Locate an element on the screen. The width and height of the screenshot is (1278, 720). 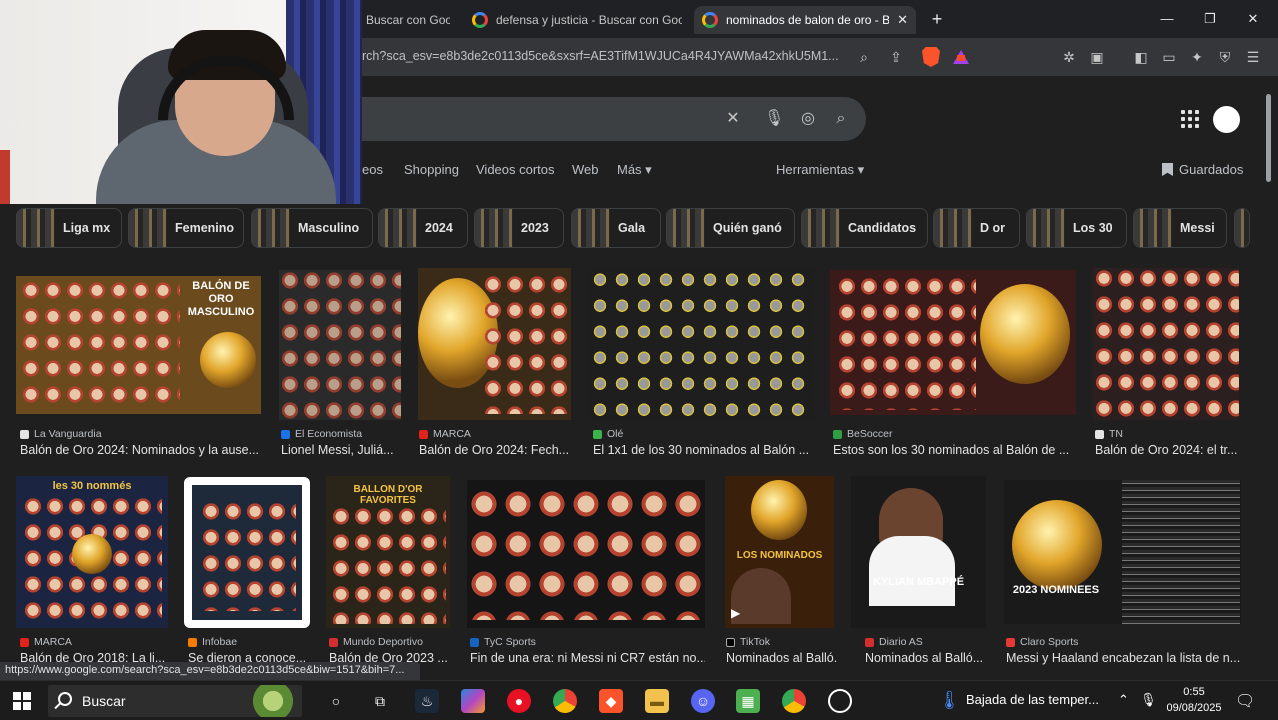
filter-short-videos: Videos cortos is located at coordinates (515, 169).